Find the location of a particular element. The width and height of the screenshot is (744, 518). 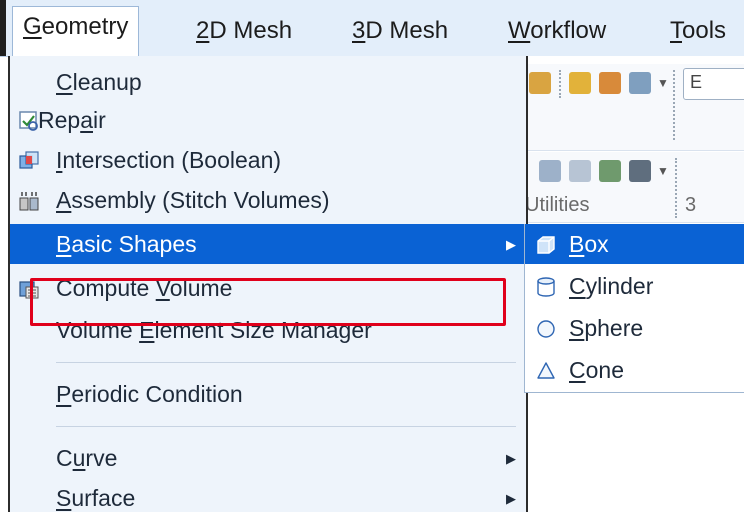

submenu-item-label: Sphere is located at coordinates (606, 328).